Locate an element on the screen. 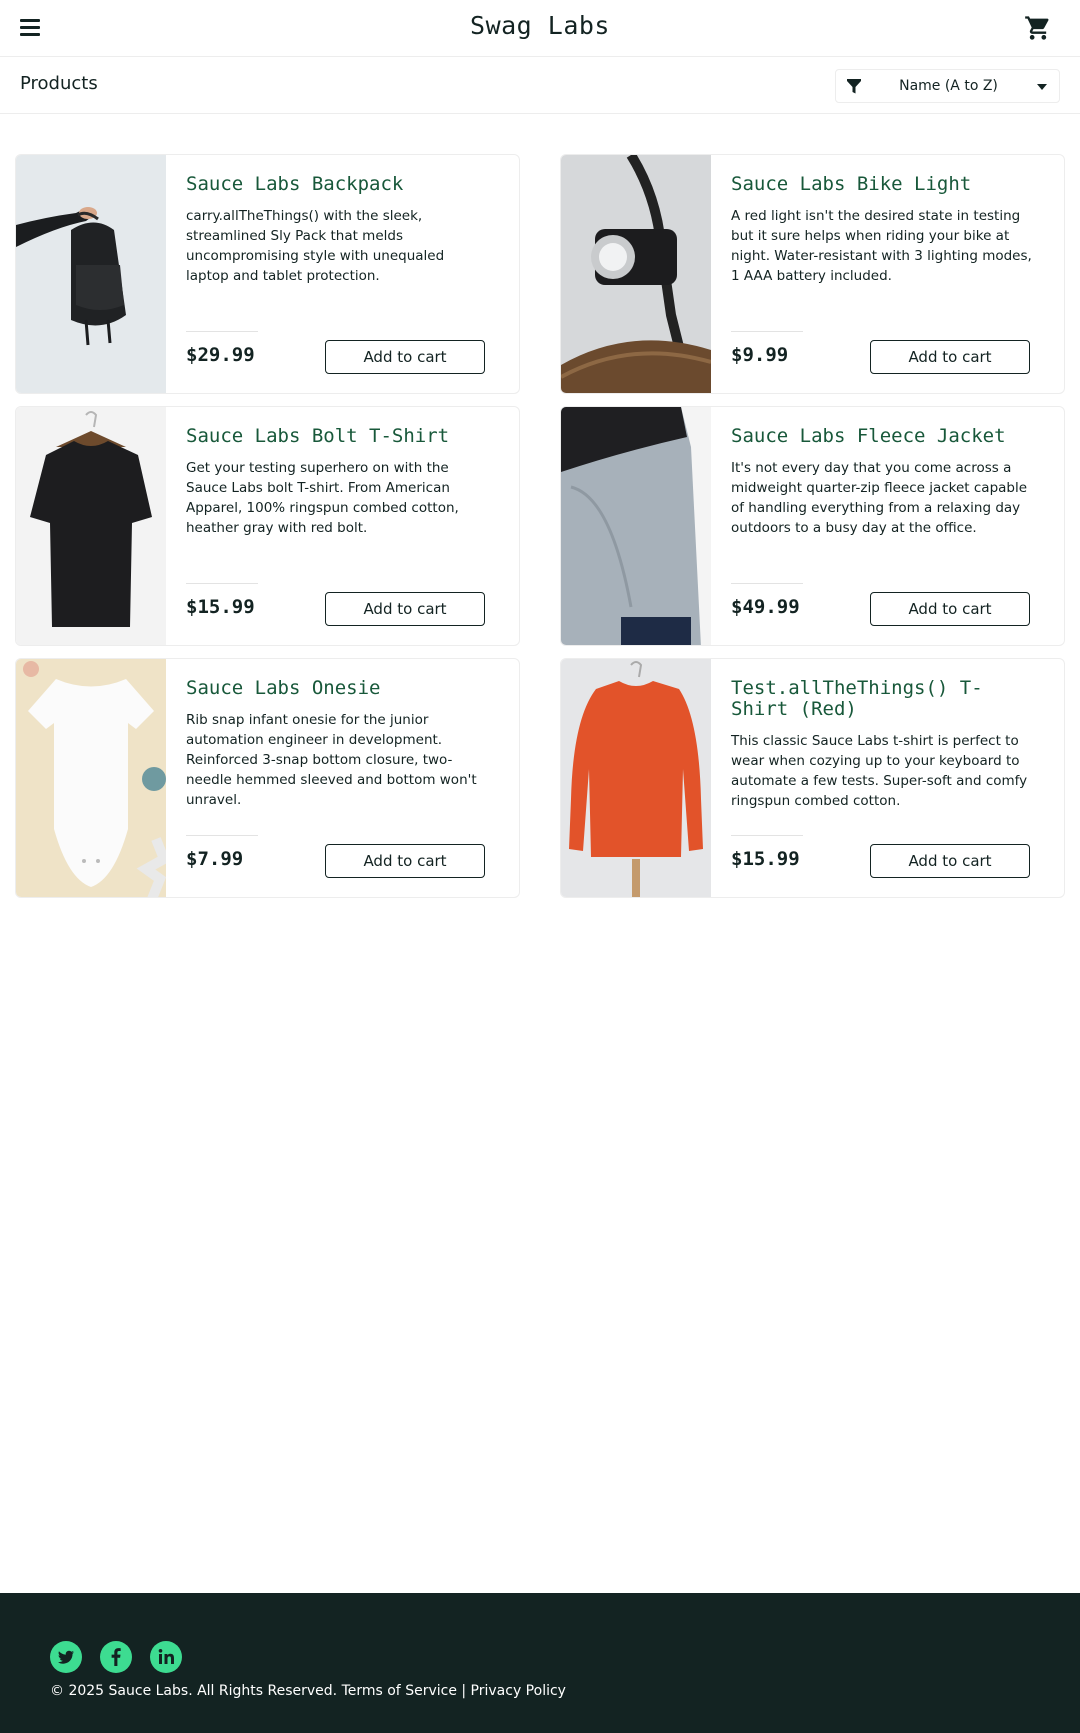 This screenshot has width=1080, height=1733. product-price: $9.99 is located at coordinates (760, 355).